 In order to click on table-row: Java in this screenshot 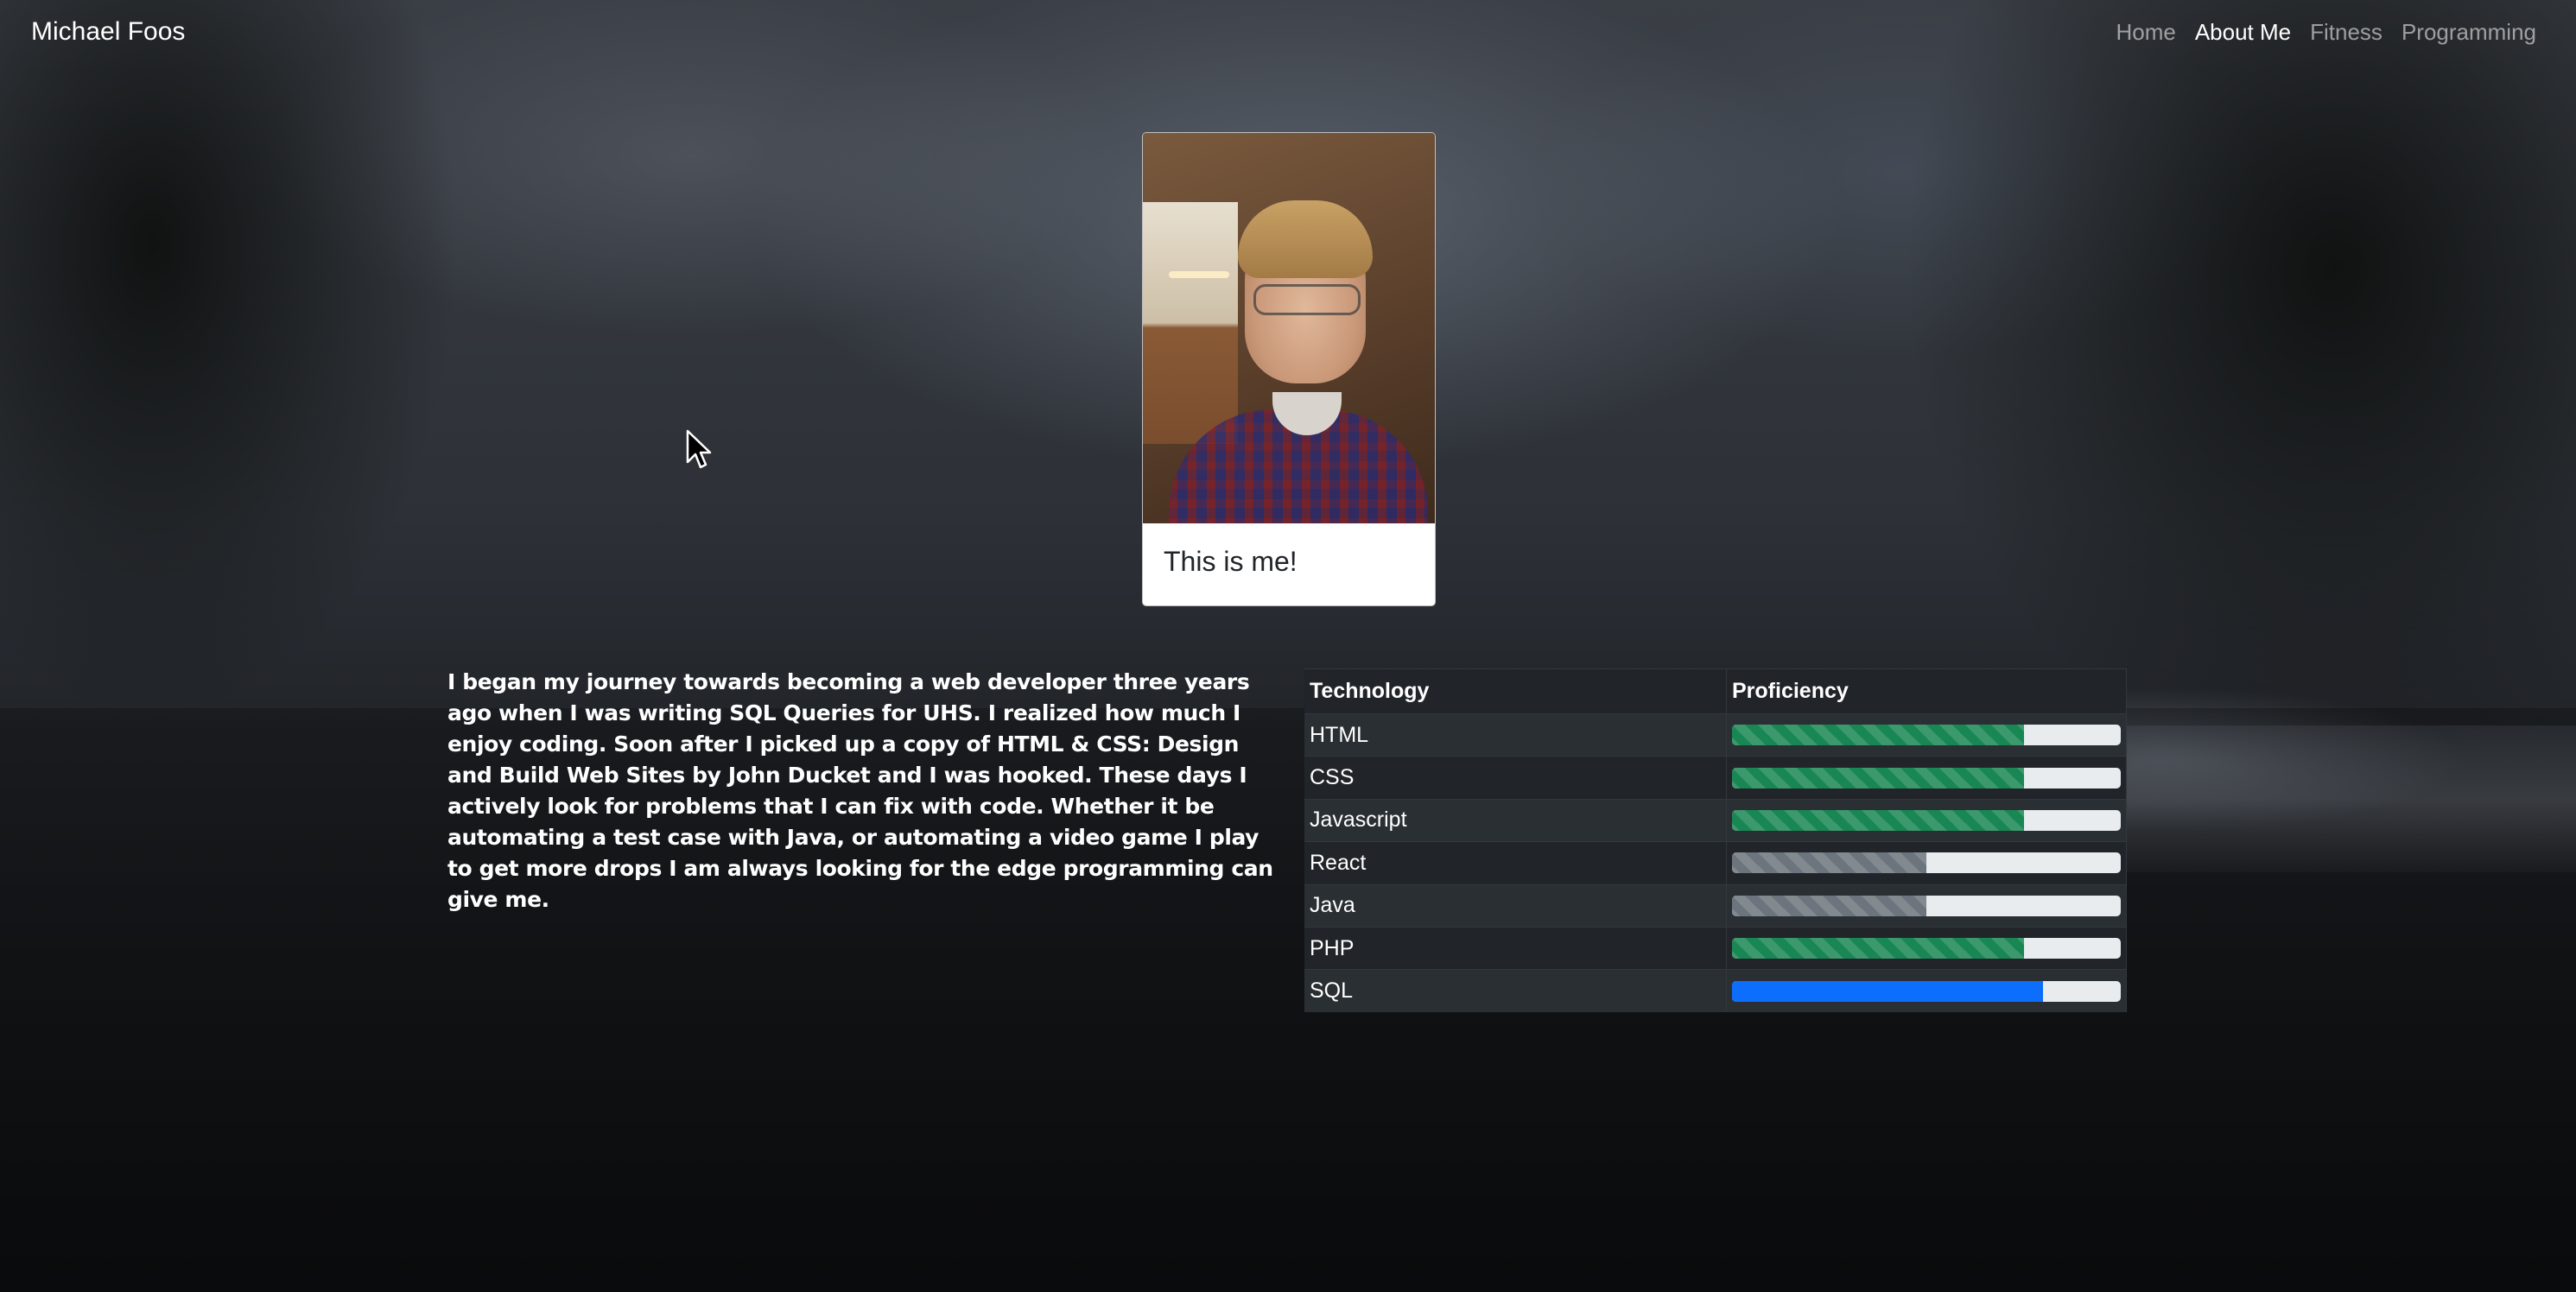, I will do `click(1715, 906)`.